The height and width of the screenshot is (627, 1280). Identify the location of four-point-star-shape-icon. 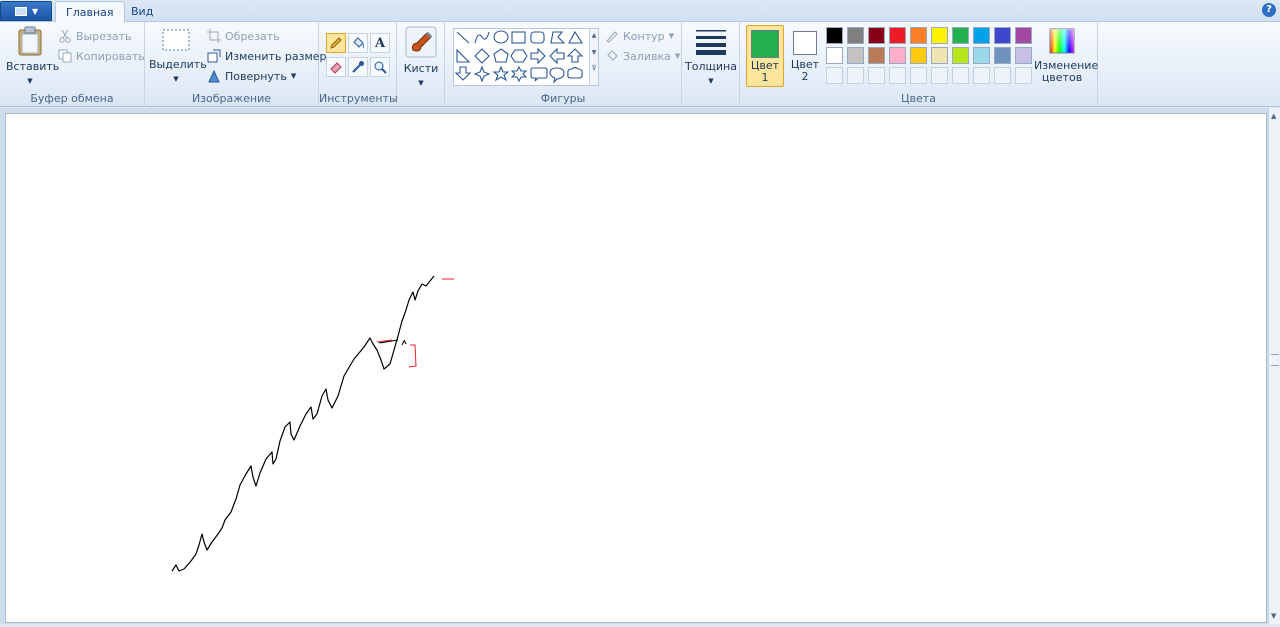
(482, 74).